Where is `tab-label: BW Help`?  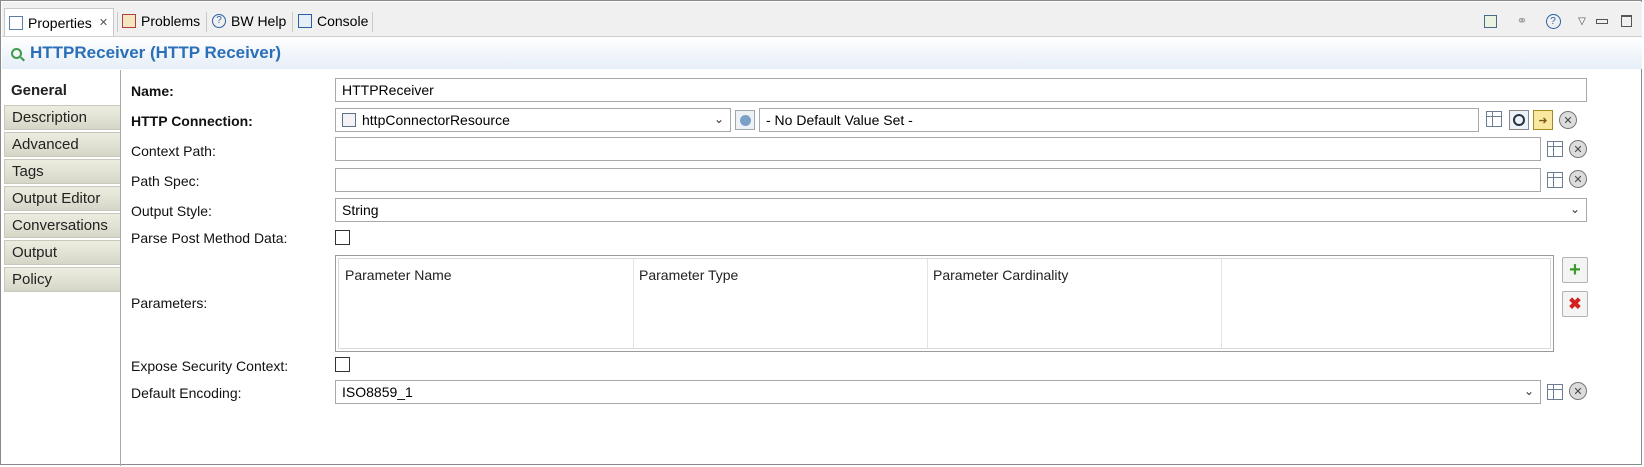 tab-label: BW Help is located at coordinates (259, 21).